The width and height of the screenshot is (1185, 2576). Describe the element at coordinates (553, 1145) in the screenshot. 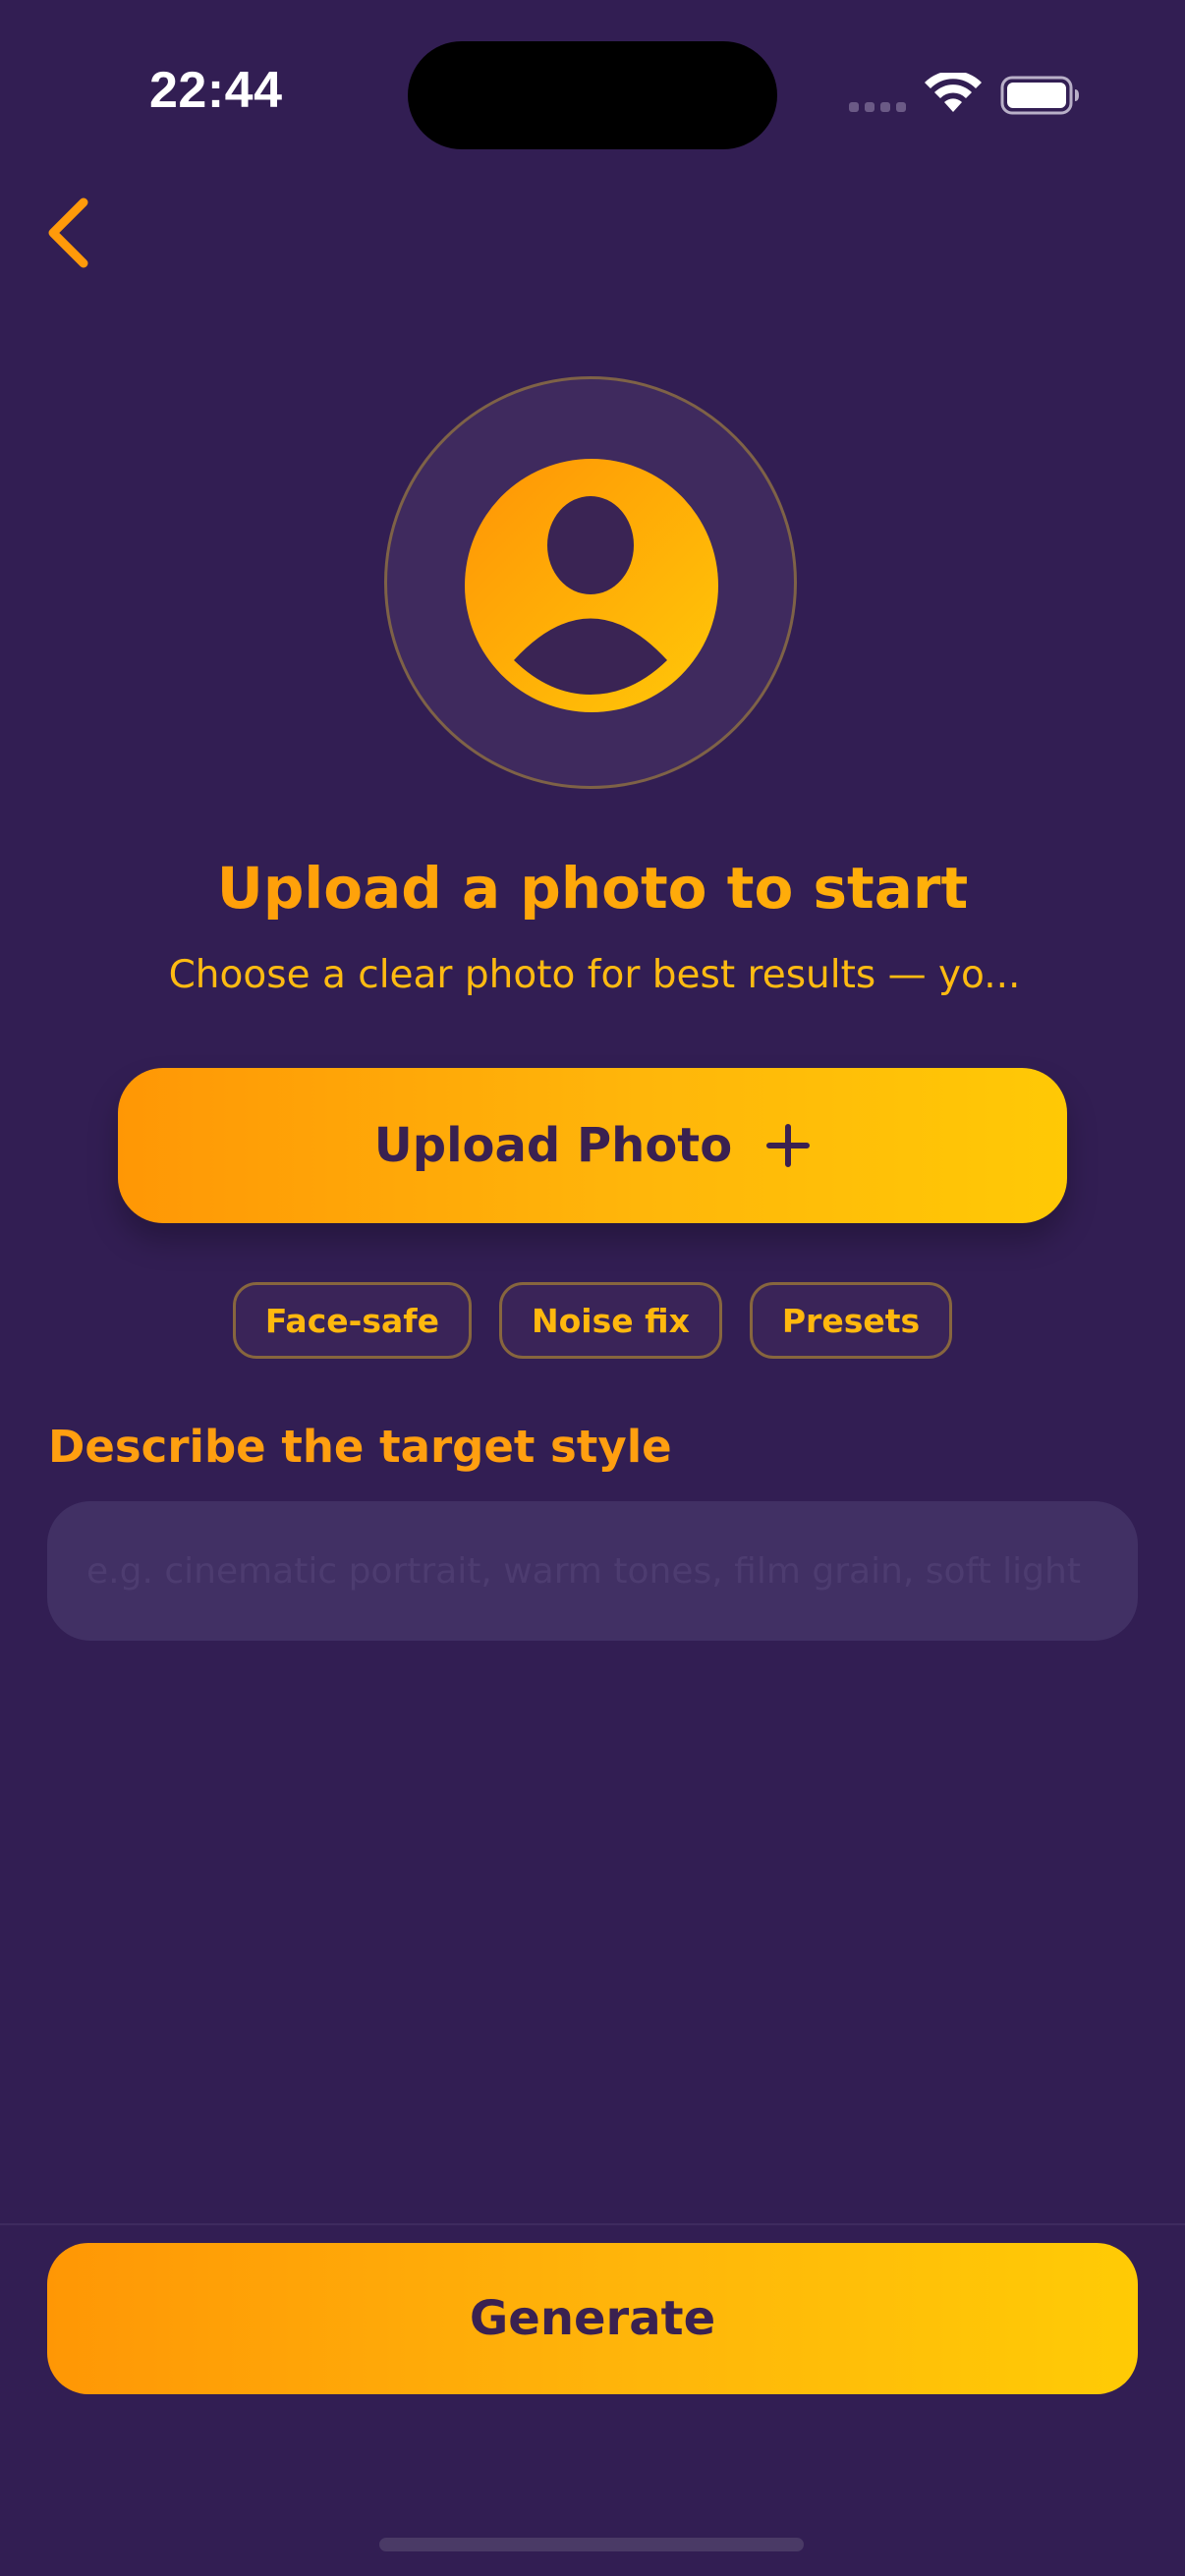

I see `upload-photo-label: Upload Photo` at that location.